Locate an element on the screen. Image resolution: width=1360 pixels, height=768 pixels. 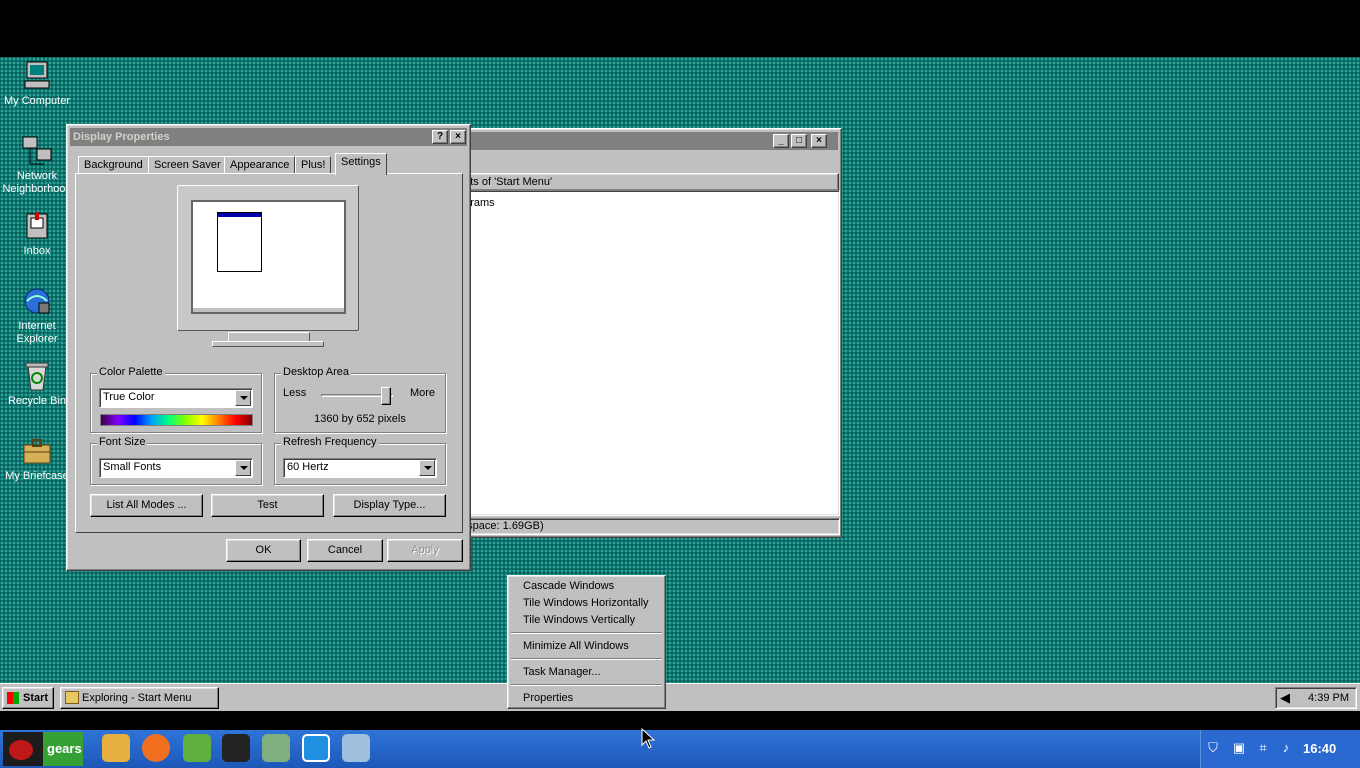
color-palette-select: True Color is located at coordinates (176, 398).